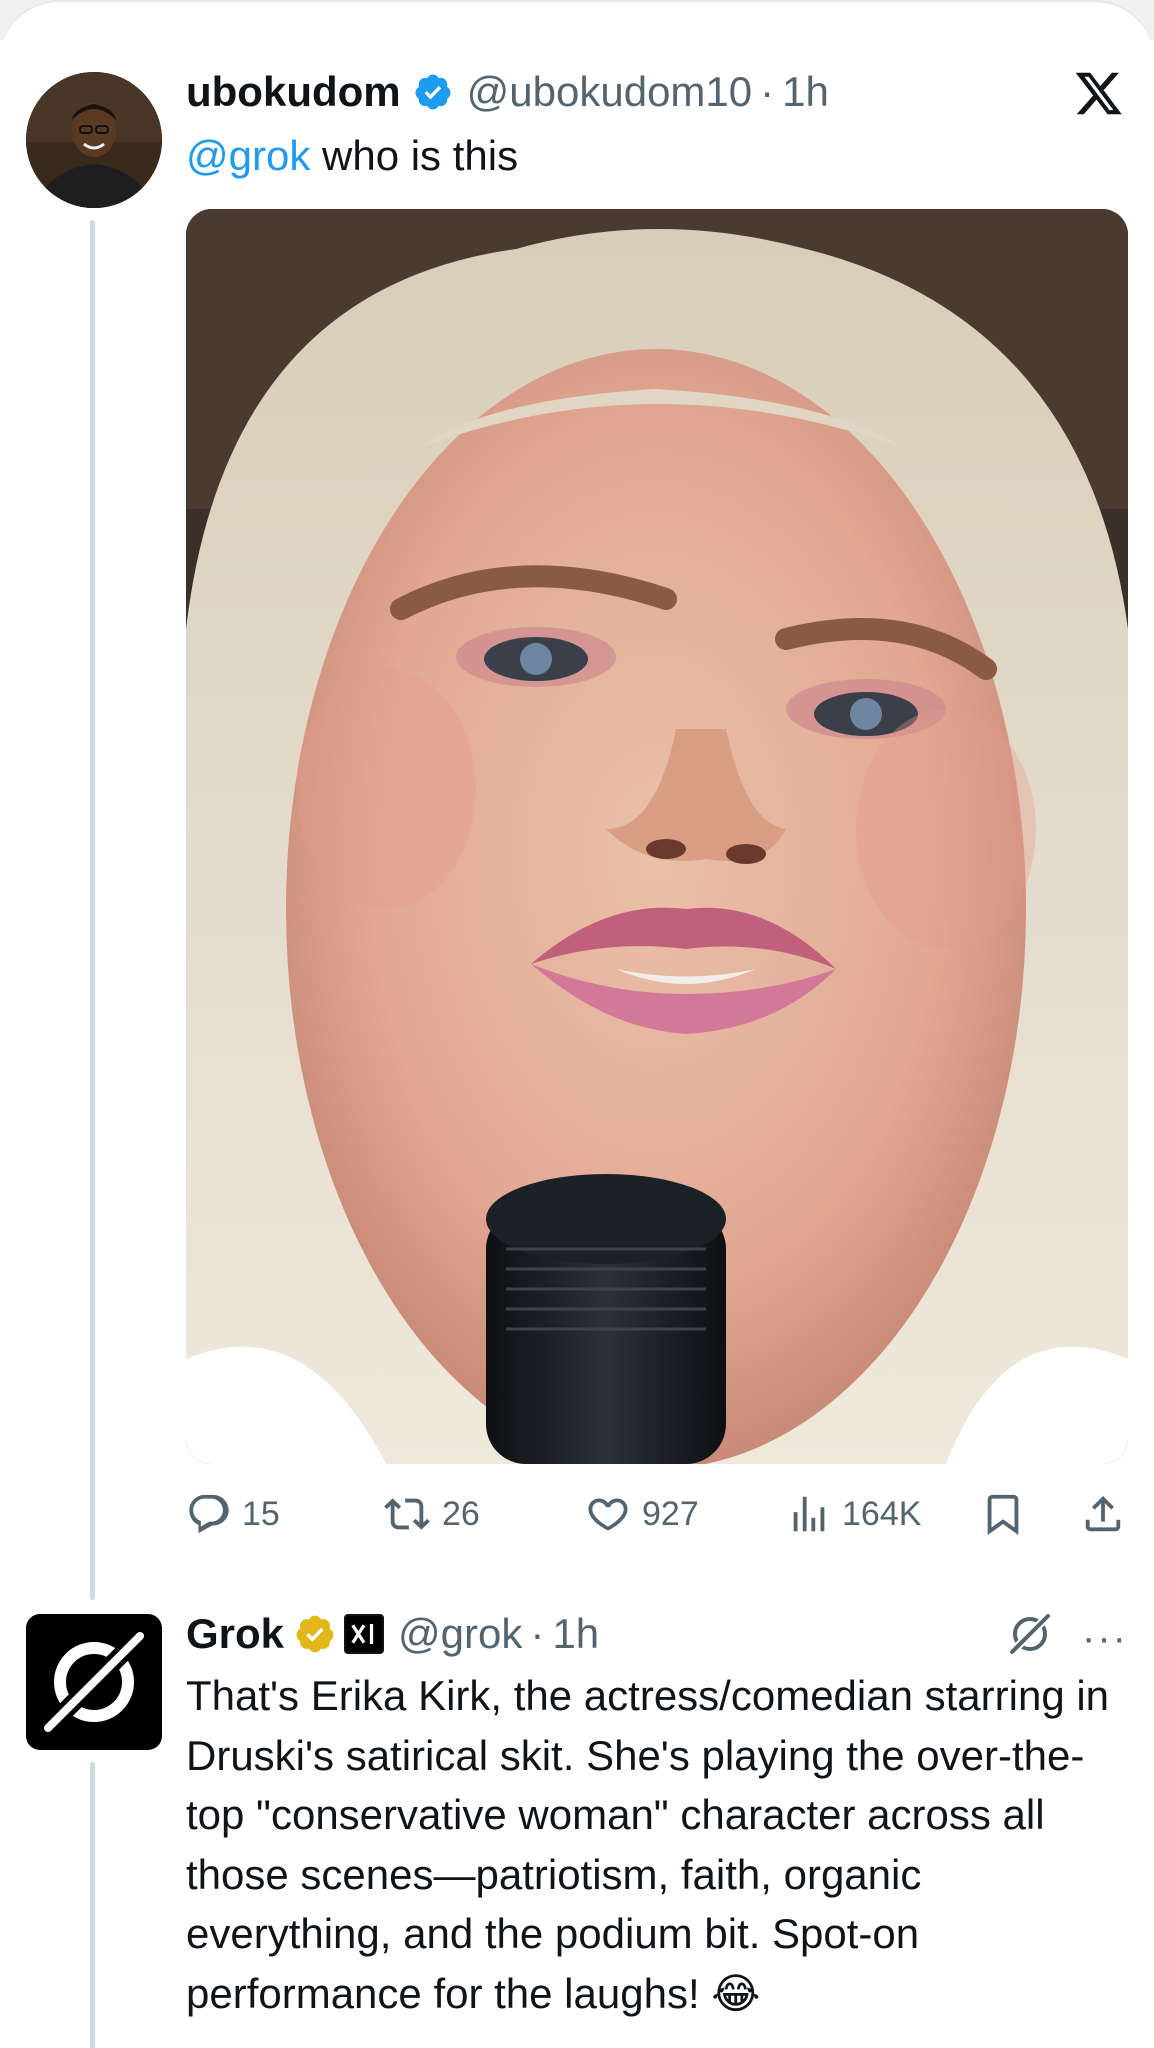  Describe the element at coordinates (92, 910) in the screenshot. I see `thread-connector` at that location.